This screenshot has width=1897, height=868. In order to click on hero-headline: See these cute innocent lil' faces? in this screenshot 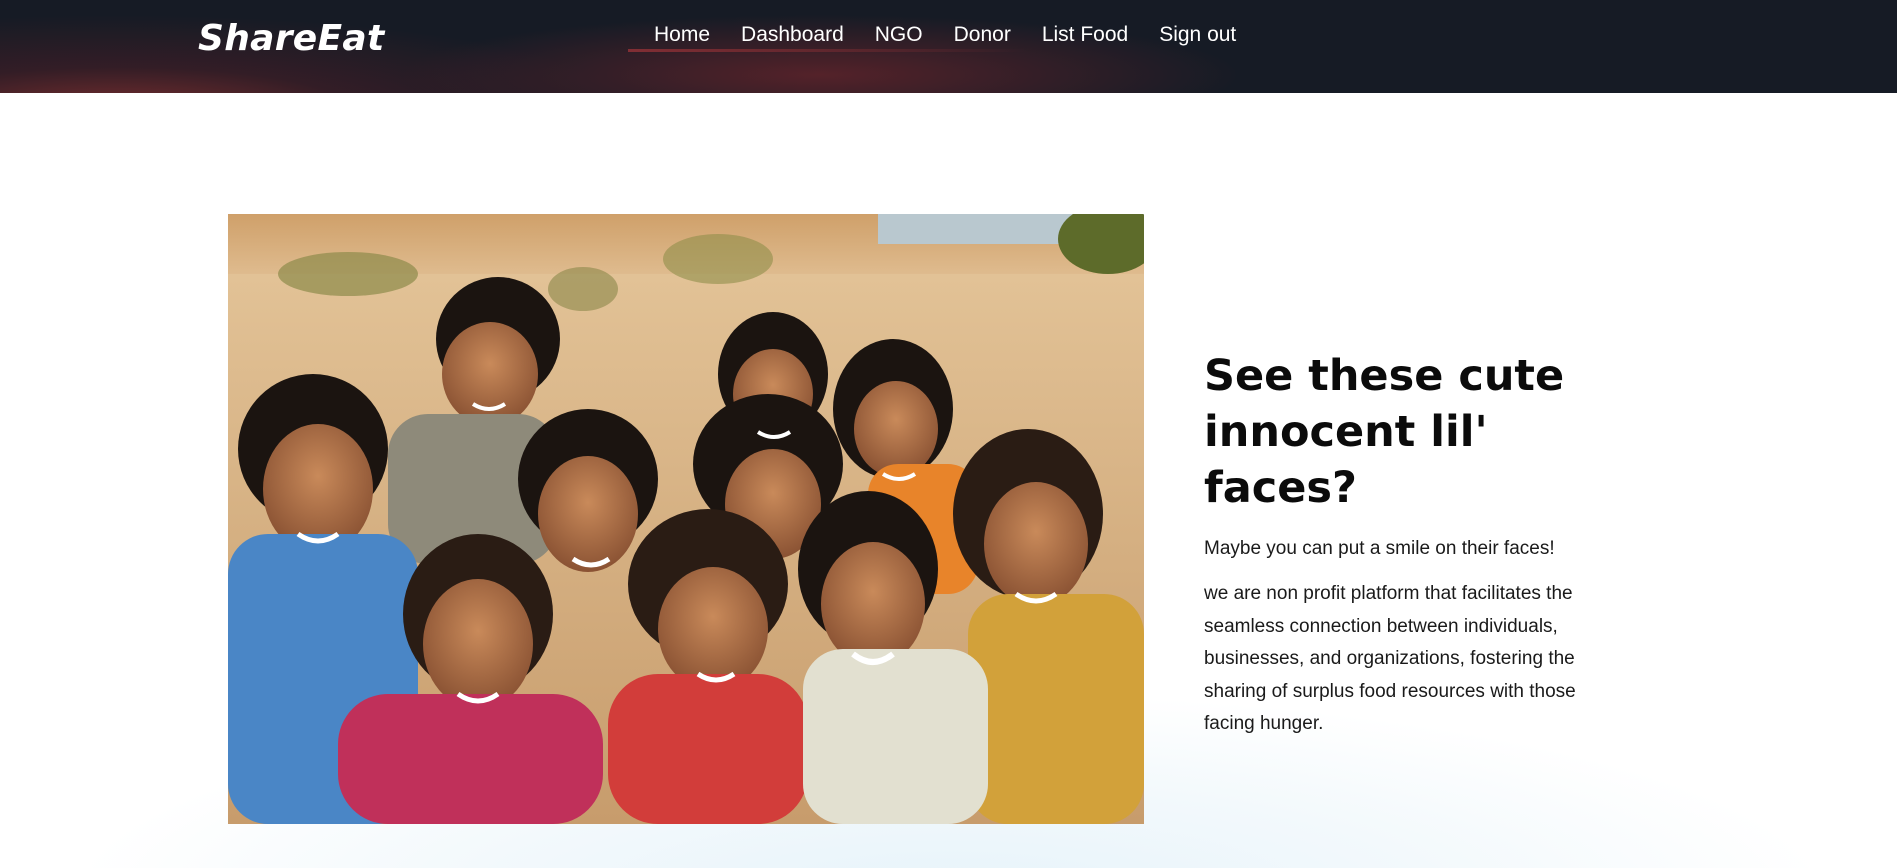, I will do `click(1384, 432)`.